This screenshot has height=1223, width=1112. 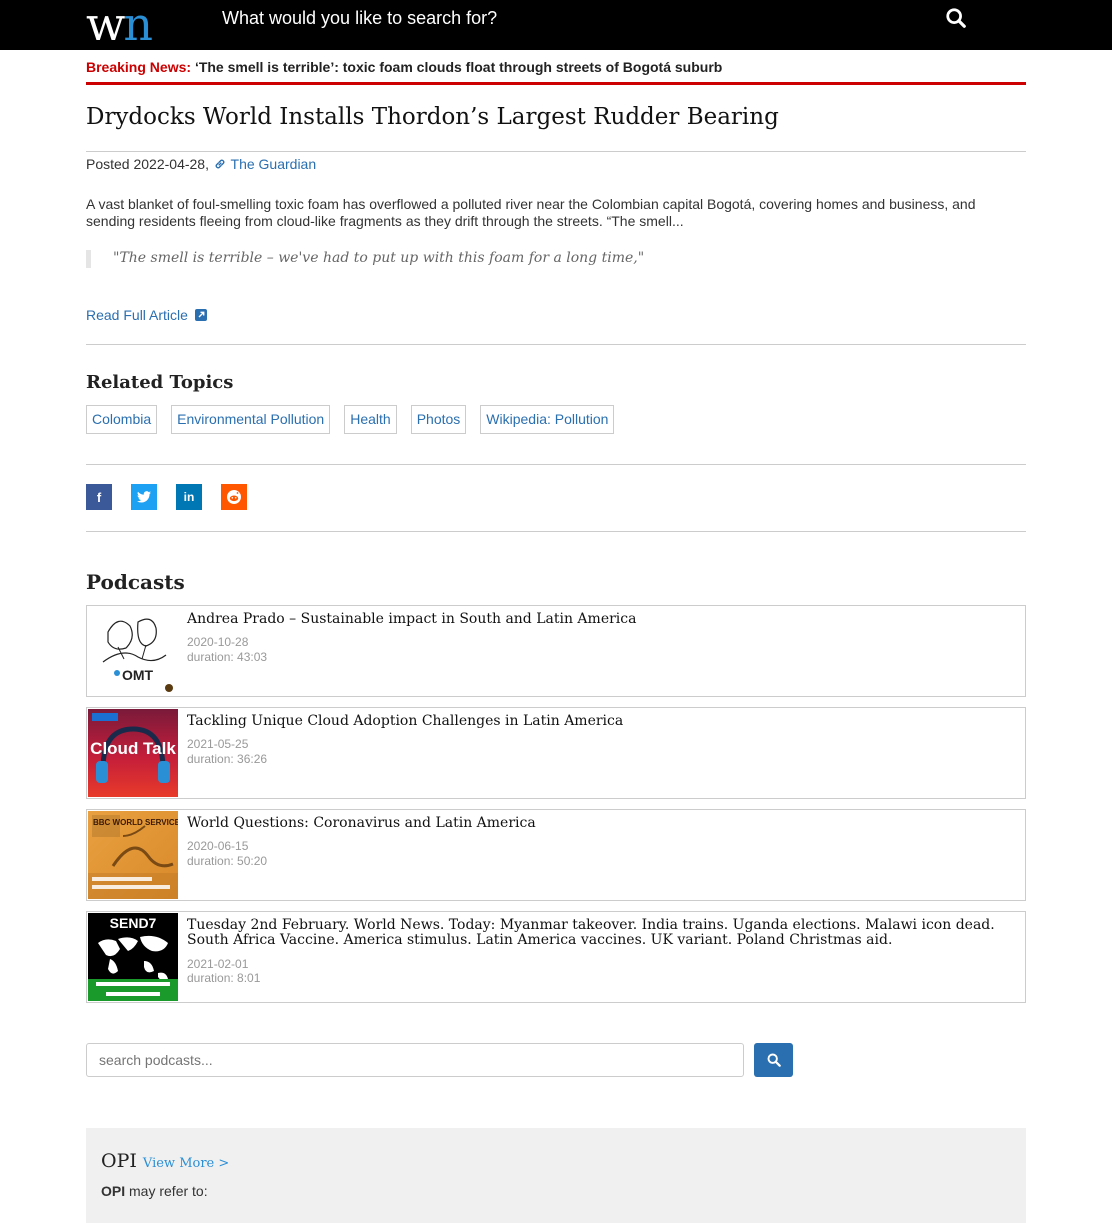 I want to click on reddit-icon, so click(x=234, y=497).